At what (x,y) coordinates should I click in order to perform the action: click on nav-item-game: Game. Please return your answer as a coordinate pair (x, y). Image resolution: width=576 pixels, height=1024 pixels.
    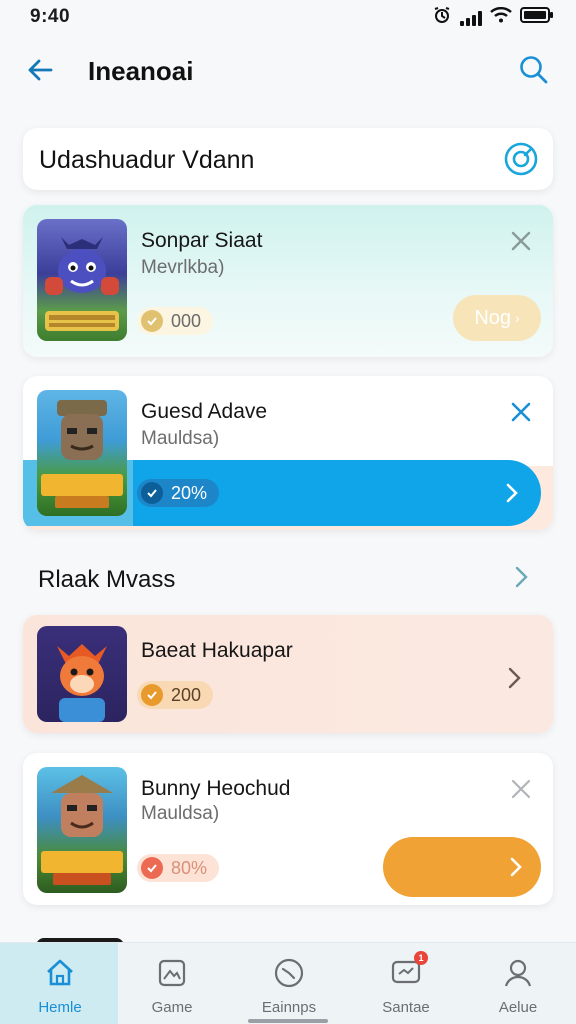
    Looking at the image, I should click on (172, 985).